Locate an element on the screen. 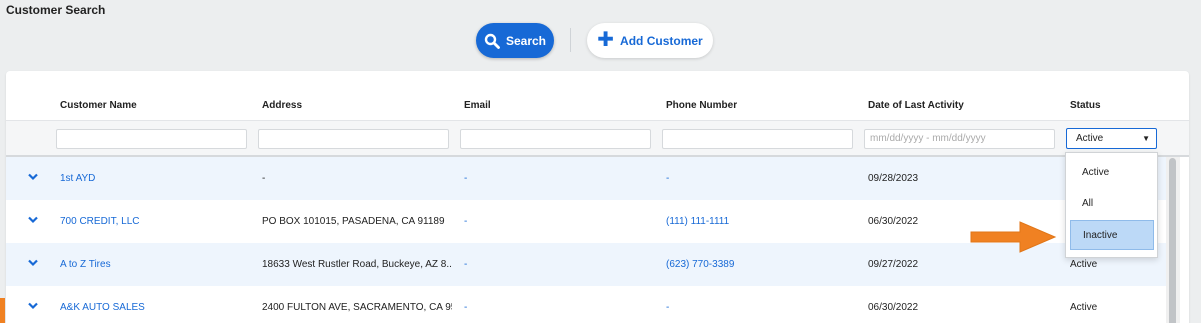 This screenshot has height=323, width=1201. status-dropdown-menu: Active All Inactive is located at coordinates (1111, 205).